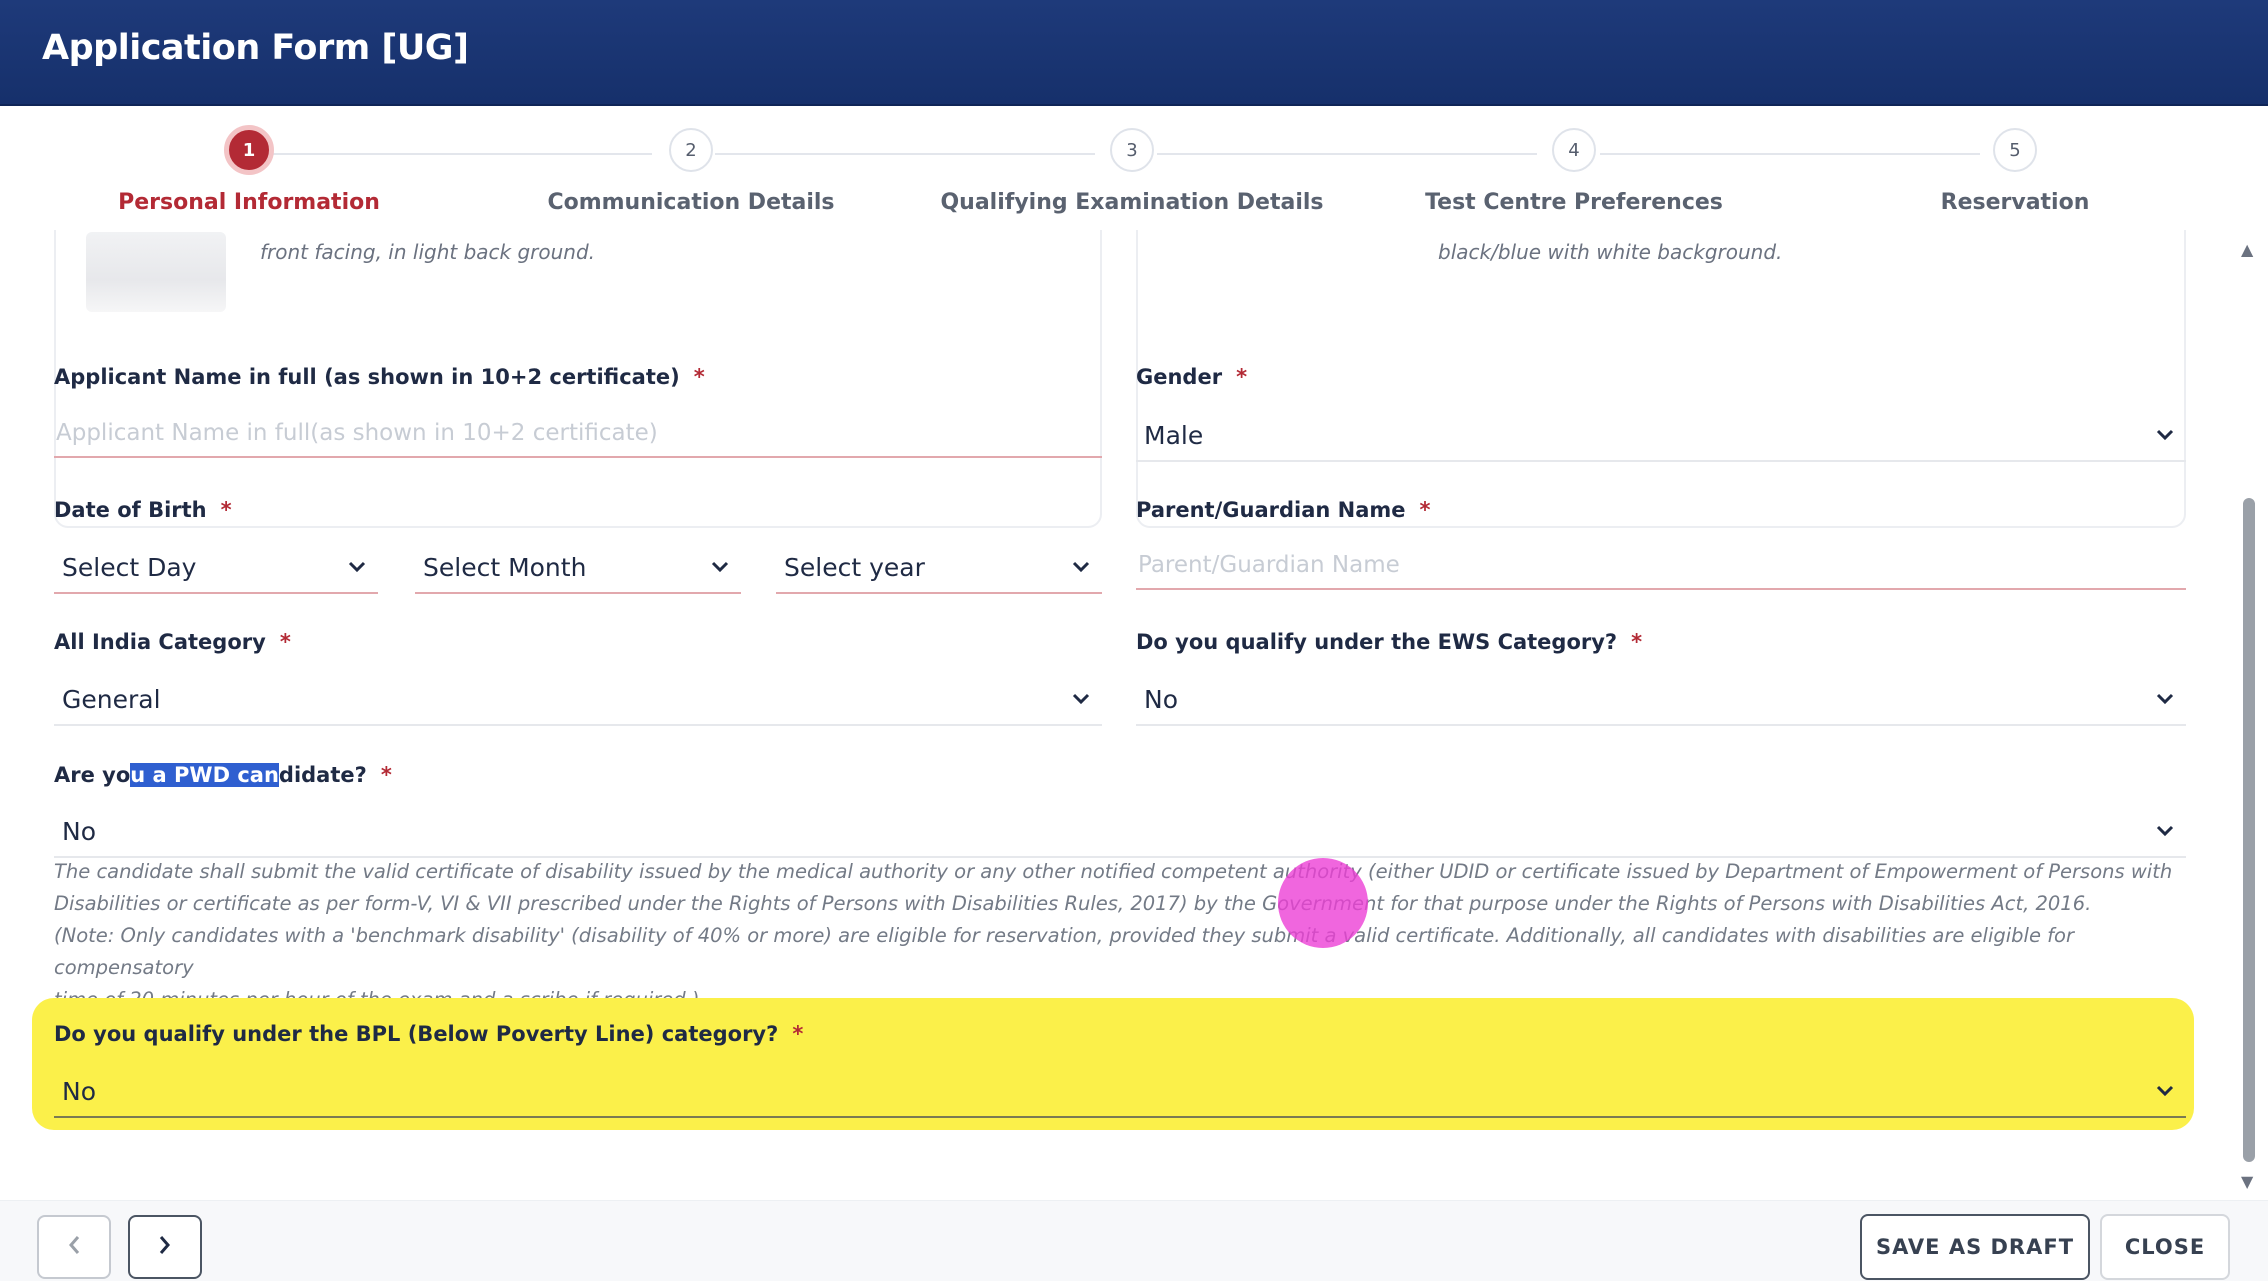 The width and height of the screenshot is (2268, 1281). I want to click on step-number: 5, so click(2015, 150).